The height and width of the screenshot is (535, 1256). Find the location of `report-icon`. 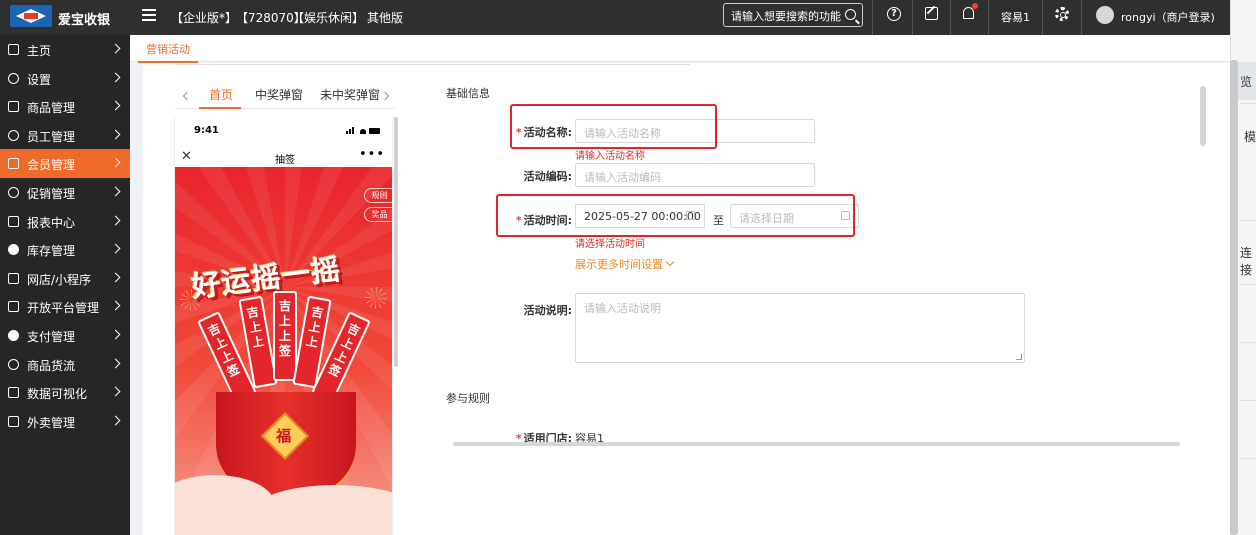

report-icon is located at coordinates (13, 221).